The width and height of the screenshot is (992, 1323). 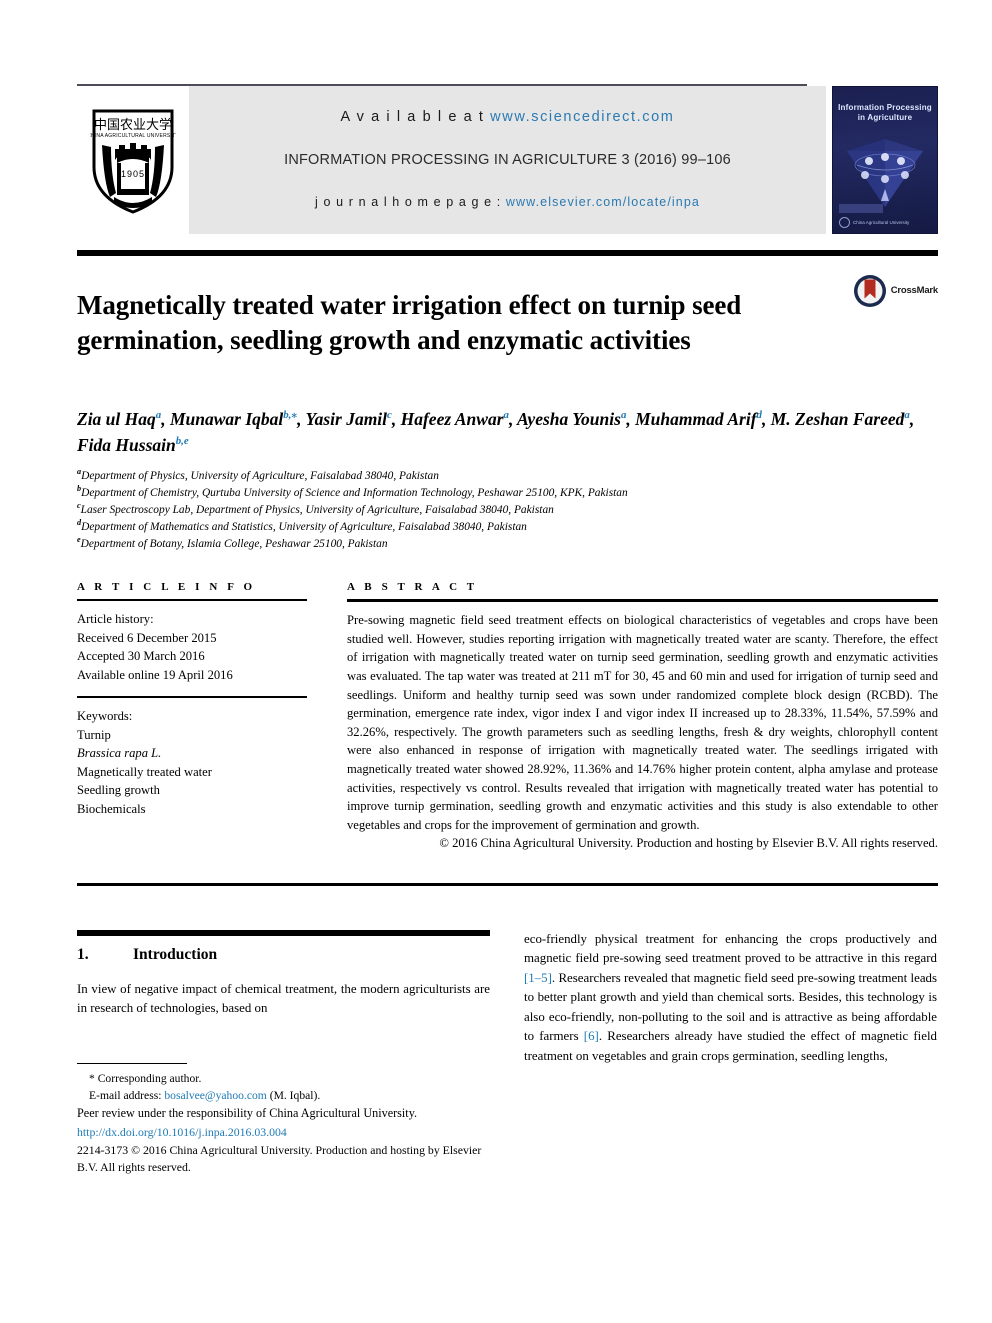 I want to click on citation-ref-1-5: [1–5], so click(x=538, y=978).